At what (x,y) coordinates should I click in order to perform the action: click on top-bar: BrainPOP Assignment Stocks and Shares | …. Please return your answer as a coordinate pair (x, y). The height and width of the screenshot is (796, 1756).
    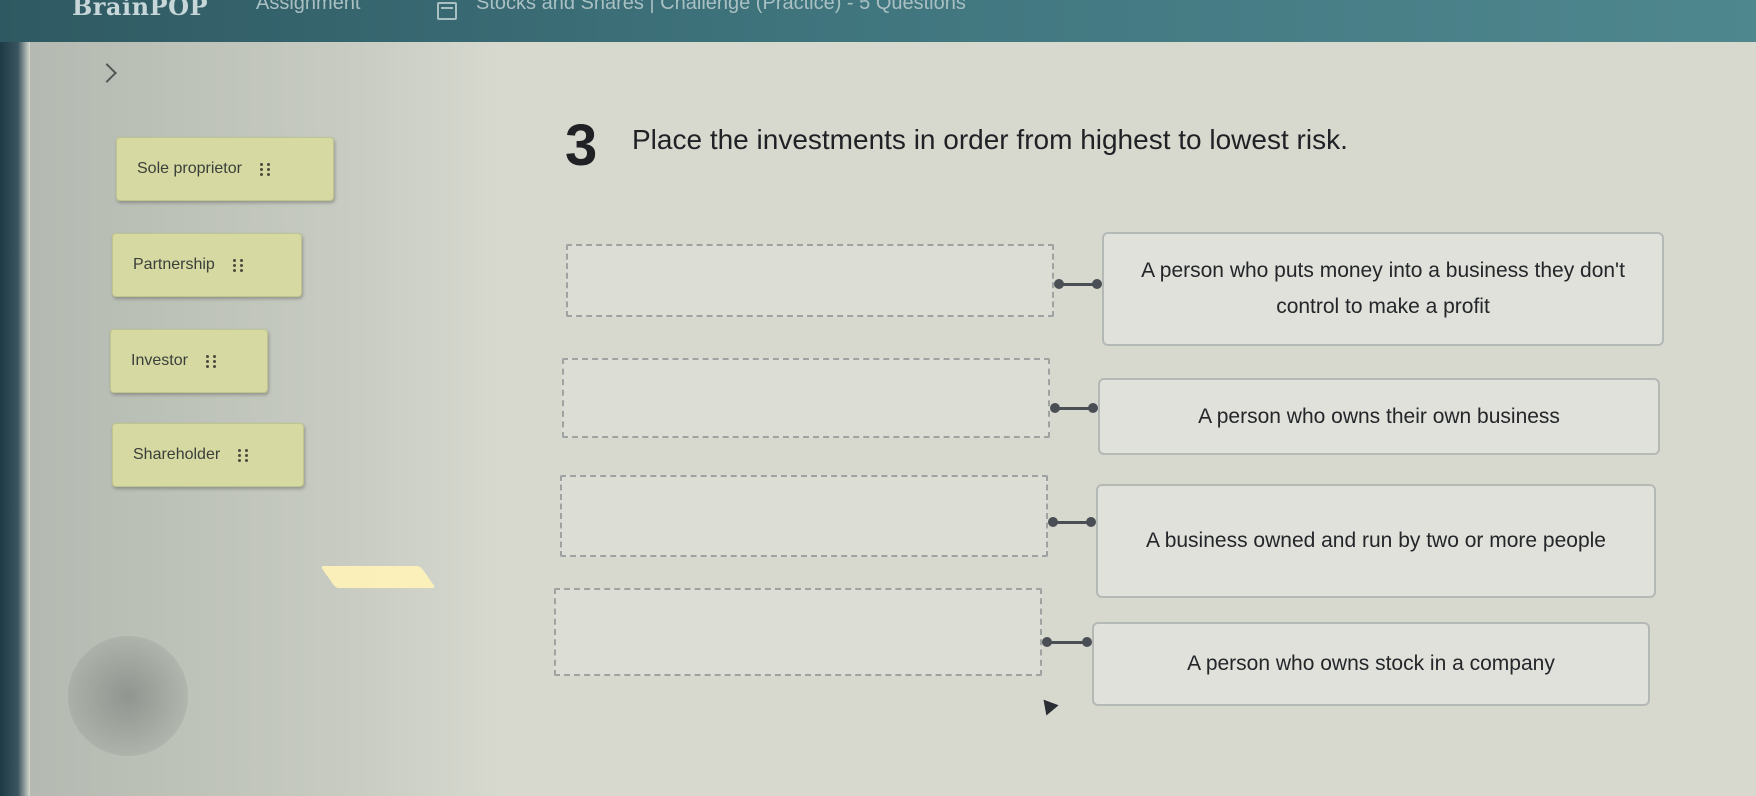
    Looking at the image, I should click on (878, 21).